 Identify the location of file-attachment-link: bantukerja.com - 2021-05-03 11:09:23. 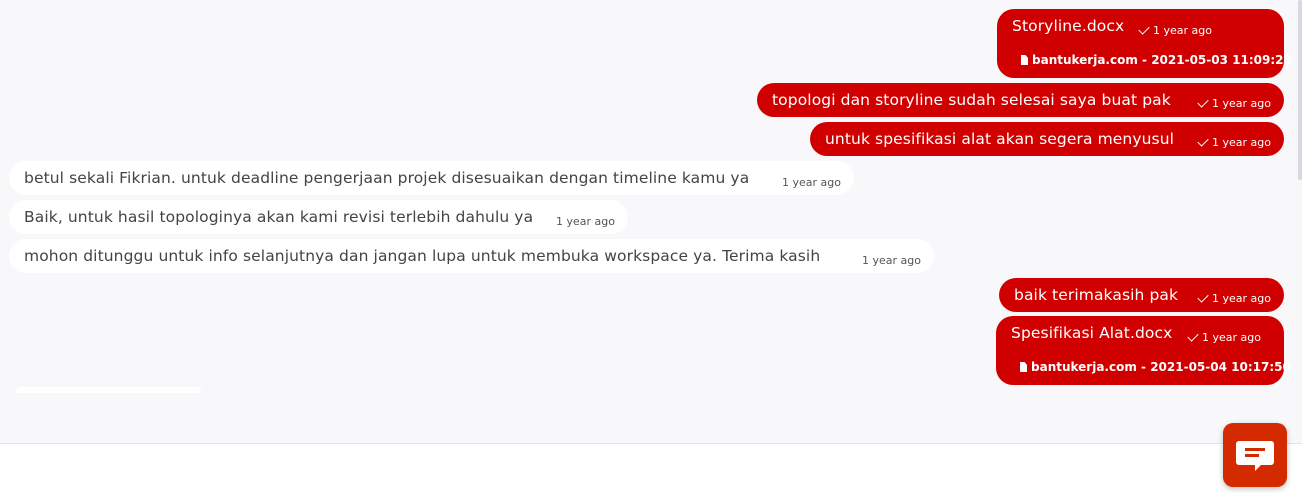
(1156, 60).